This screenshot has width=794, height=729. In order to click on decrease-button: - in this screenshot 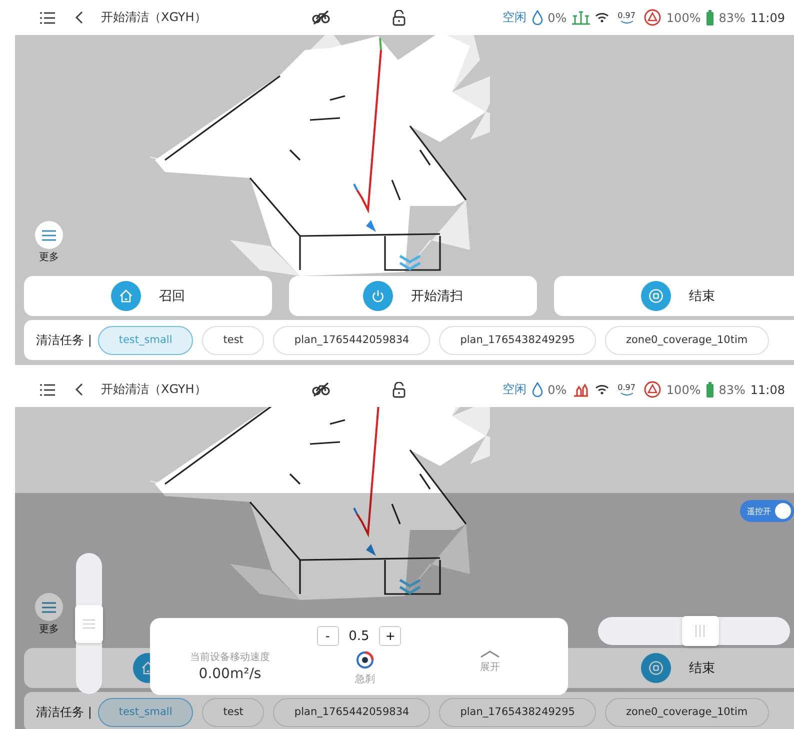, I will do `click(327, 636)`.